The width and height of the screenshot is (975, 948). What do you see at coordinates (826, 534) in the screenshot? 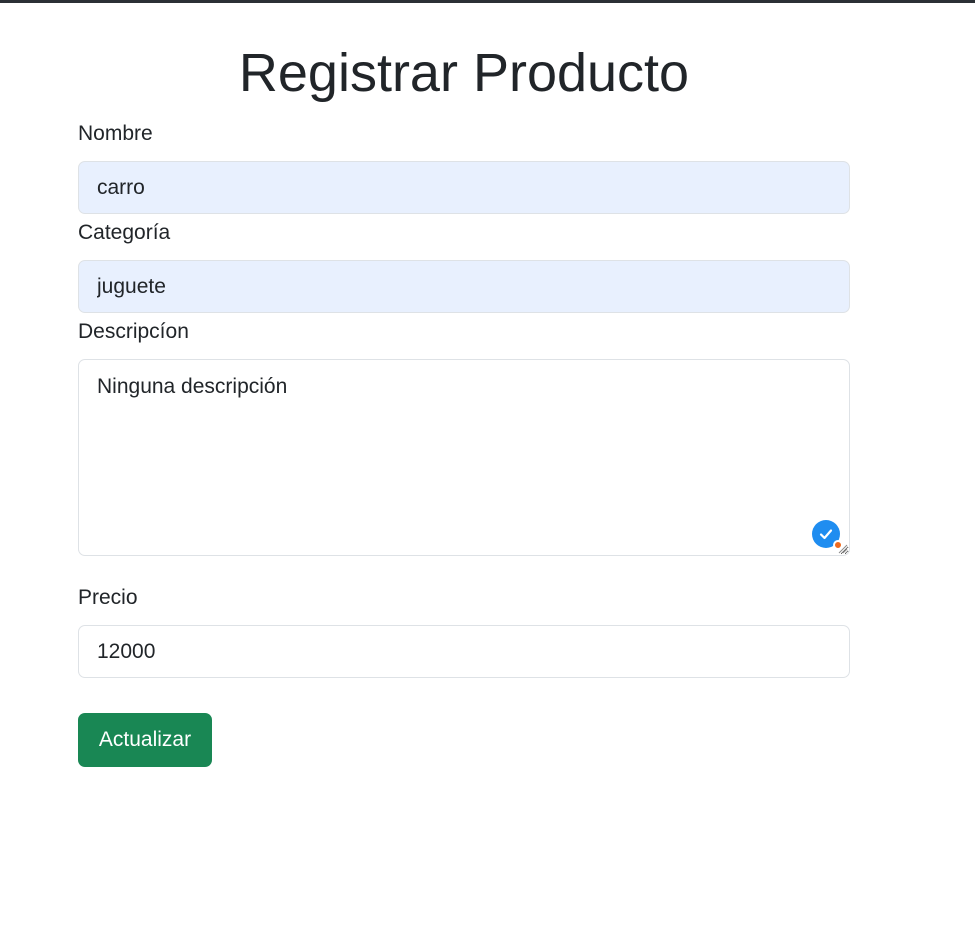
I see `check-icon` at bounding box center [826, 534].